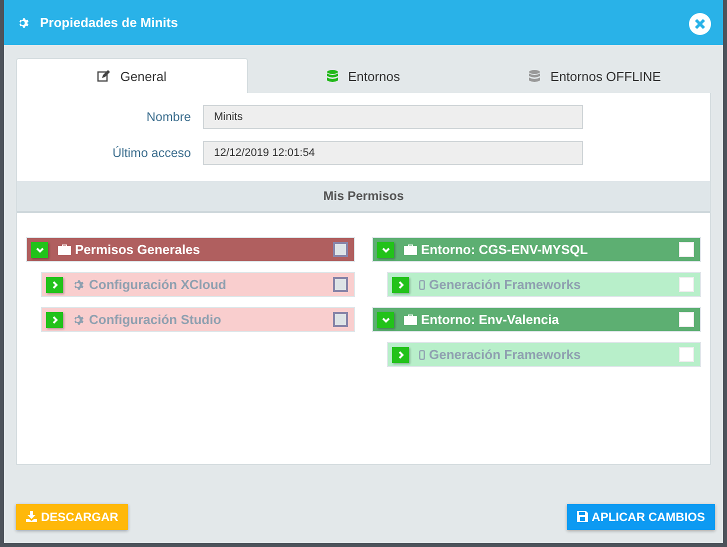 The height and width of the screenshot is (547, 727). I want to click on section-header: Mis Permisos, so click(363, 197).